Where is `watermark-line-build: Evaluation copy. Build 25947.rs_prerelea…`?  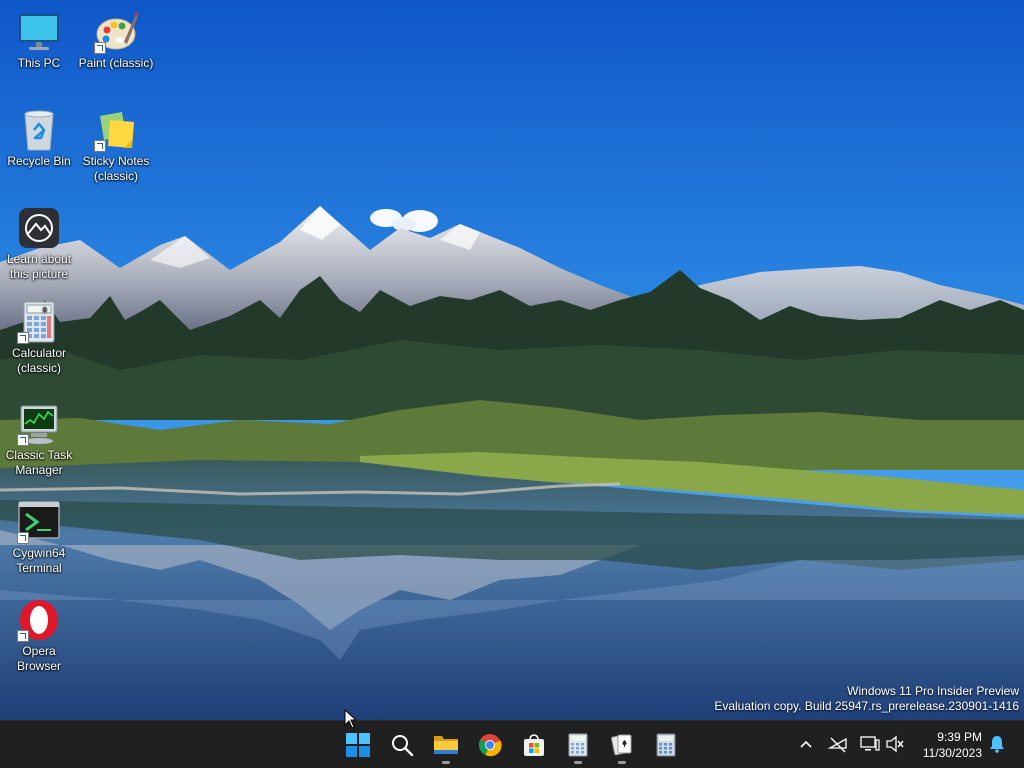 watermark-line-build: Evaluation copy. Build 25947.rs_prerelea… is located at coordinates (866, 706).